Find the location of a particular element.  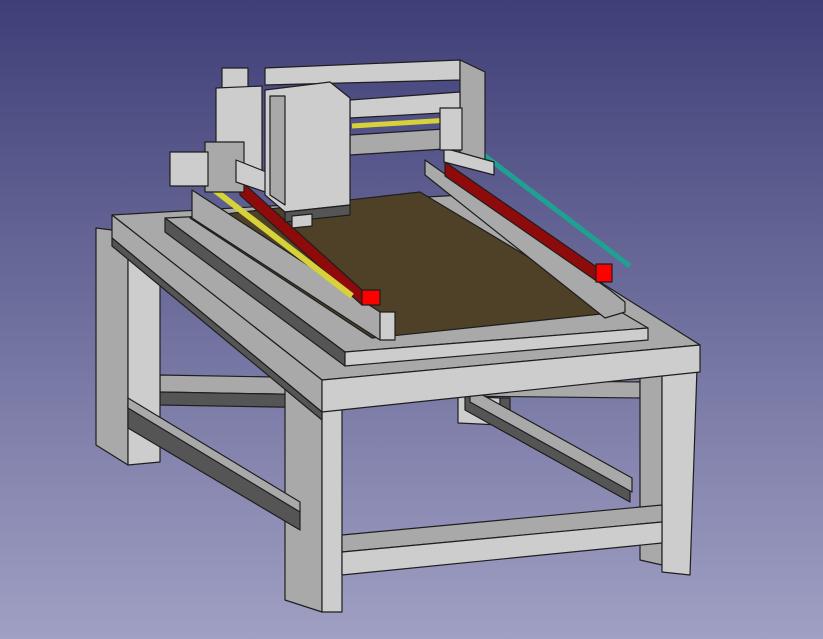

left-rail-support-end is located at coordinates (387, 326).